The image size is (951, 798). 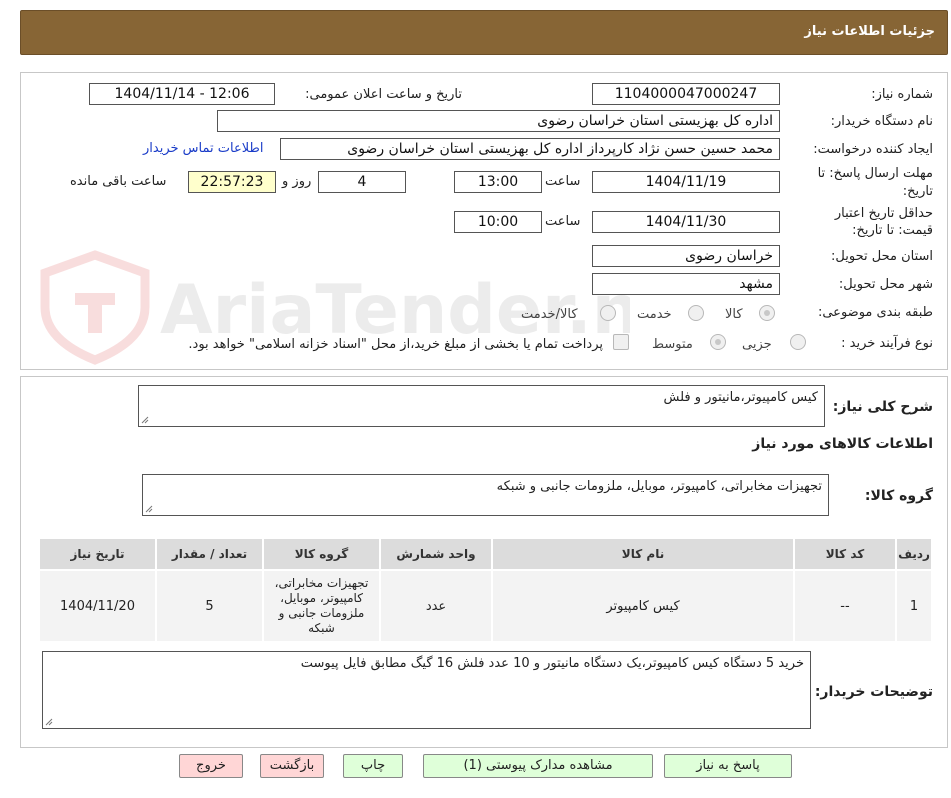 What do you see at coordinates (362, 182) in the screenshot?
I see `days-field: 4` at bounding box center [362, 182].